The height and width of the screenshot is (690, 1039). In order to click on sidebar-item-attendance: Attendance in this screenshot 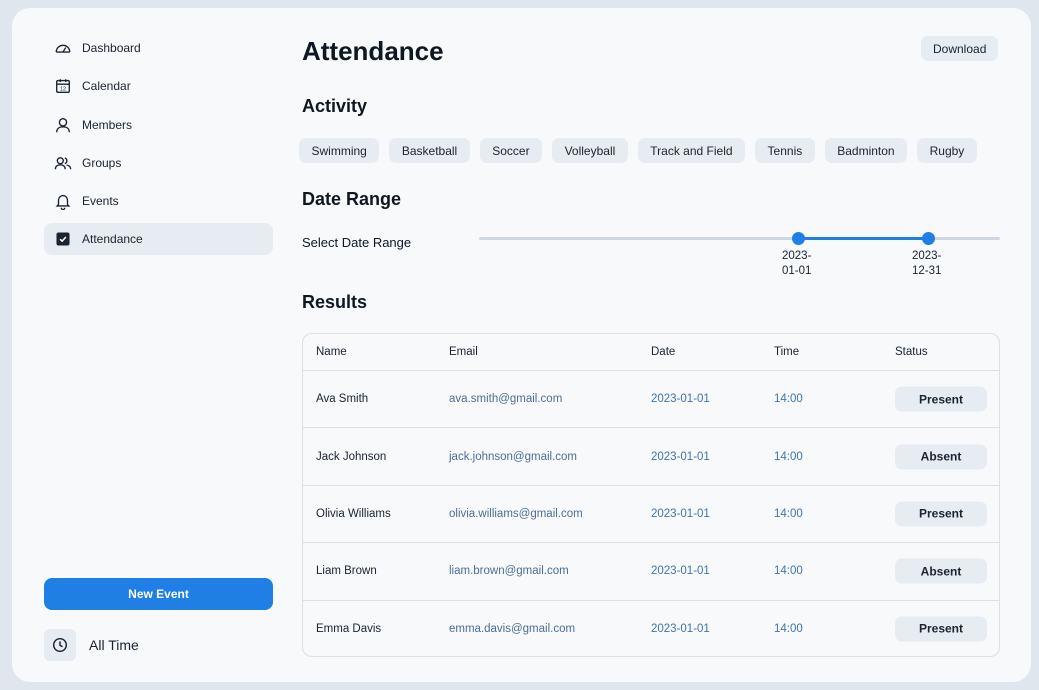, I will do `click(158, 239)`.